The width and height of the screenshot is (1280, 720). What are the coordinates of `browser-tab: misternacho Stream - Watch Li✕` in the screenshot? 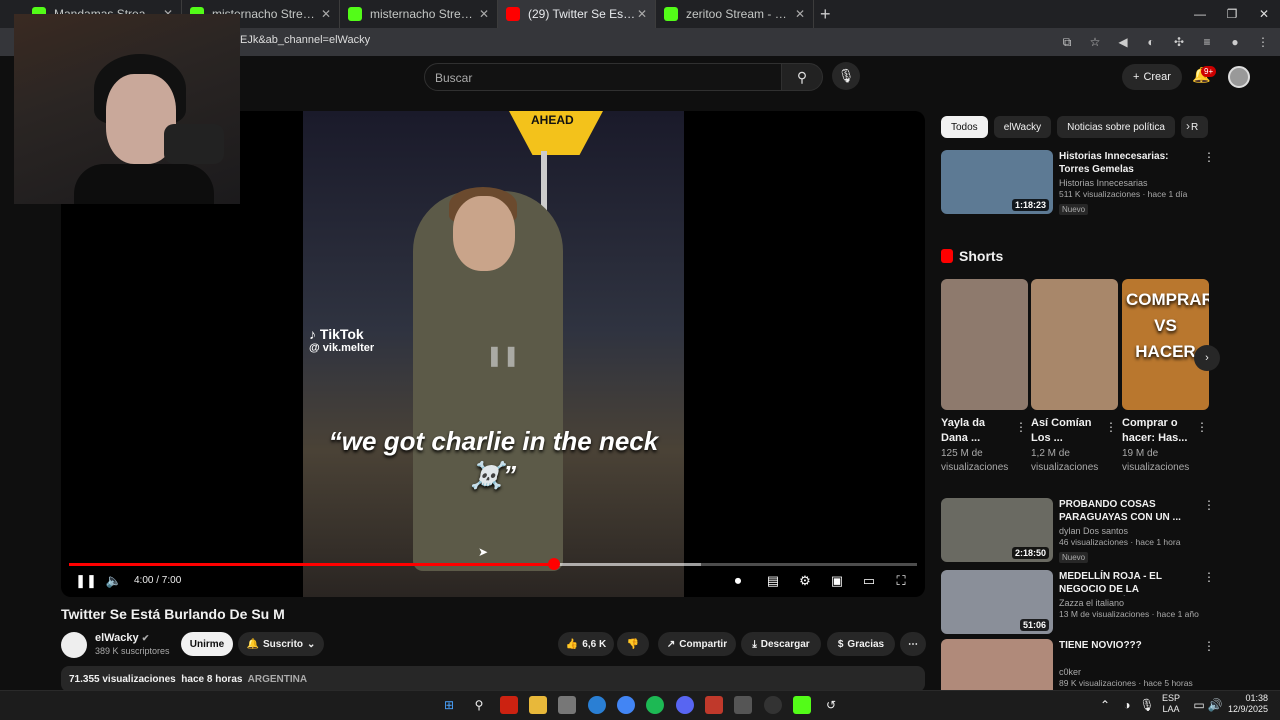 It's located at (419, 14).